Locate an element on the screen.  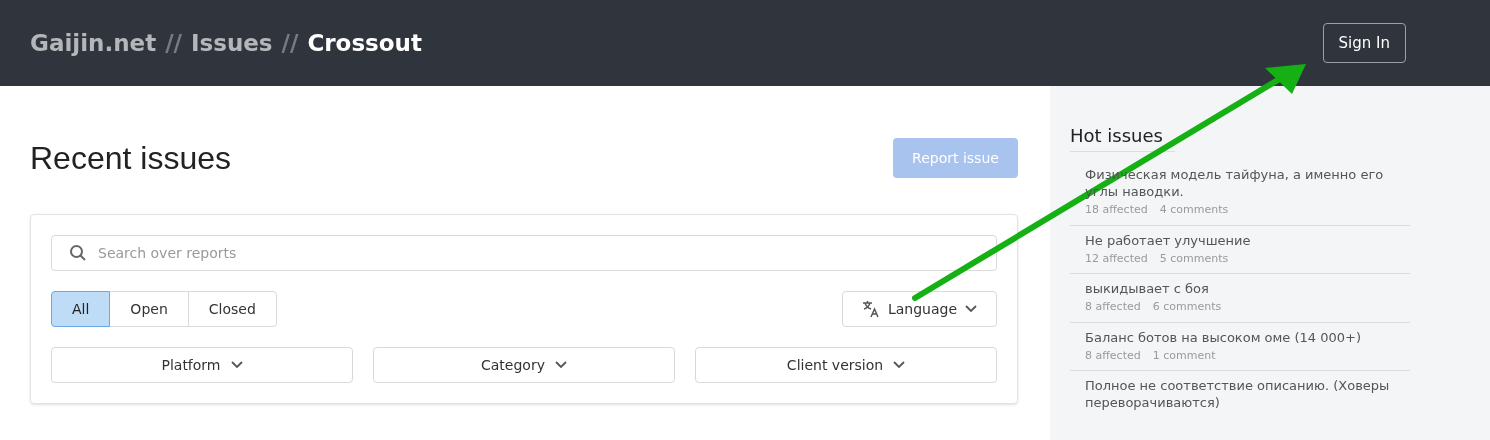
issue-link: Полное не соответствие описанию. (Ховеры переворачиваются) is located at coordinates (1247, 394).